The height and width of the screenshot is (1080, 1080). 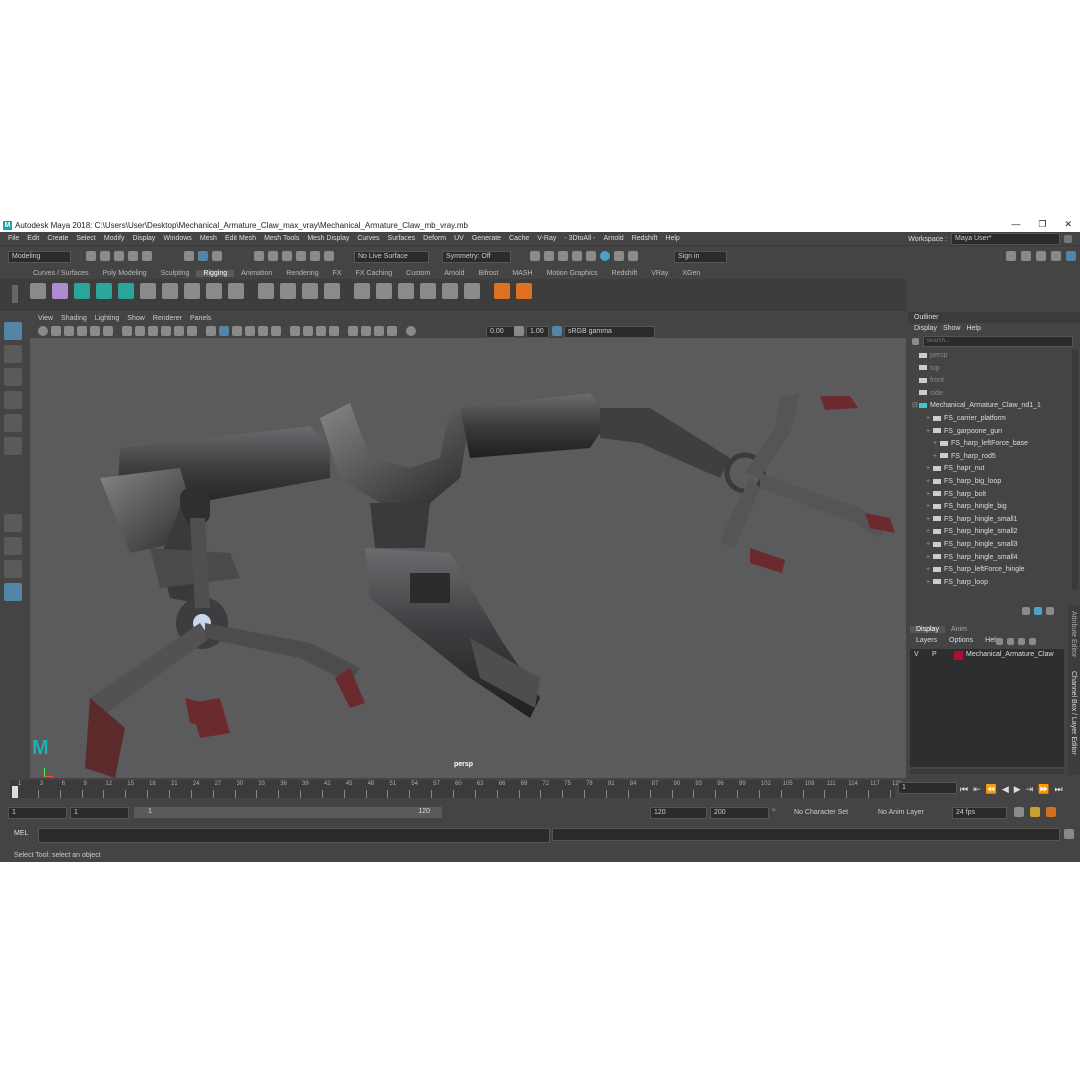 What do you see at coordinates (998, 341) in the screenshot?
I see `outliner-search-input` at bounding box center [998, 341].